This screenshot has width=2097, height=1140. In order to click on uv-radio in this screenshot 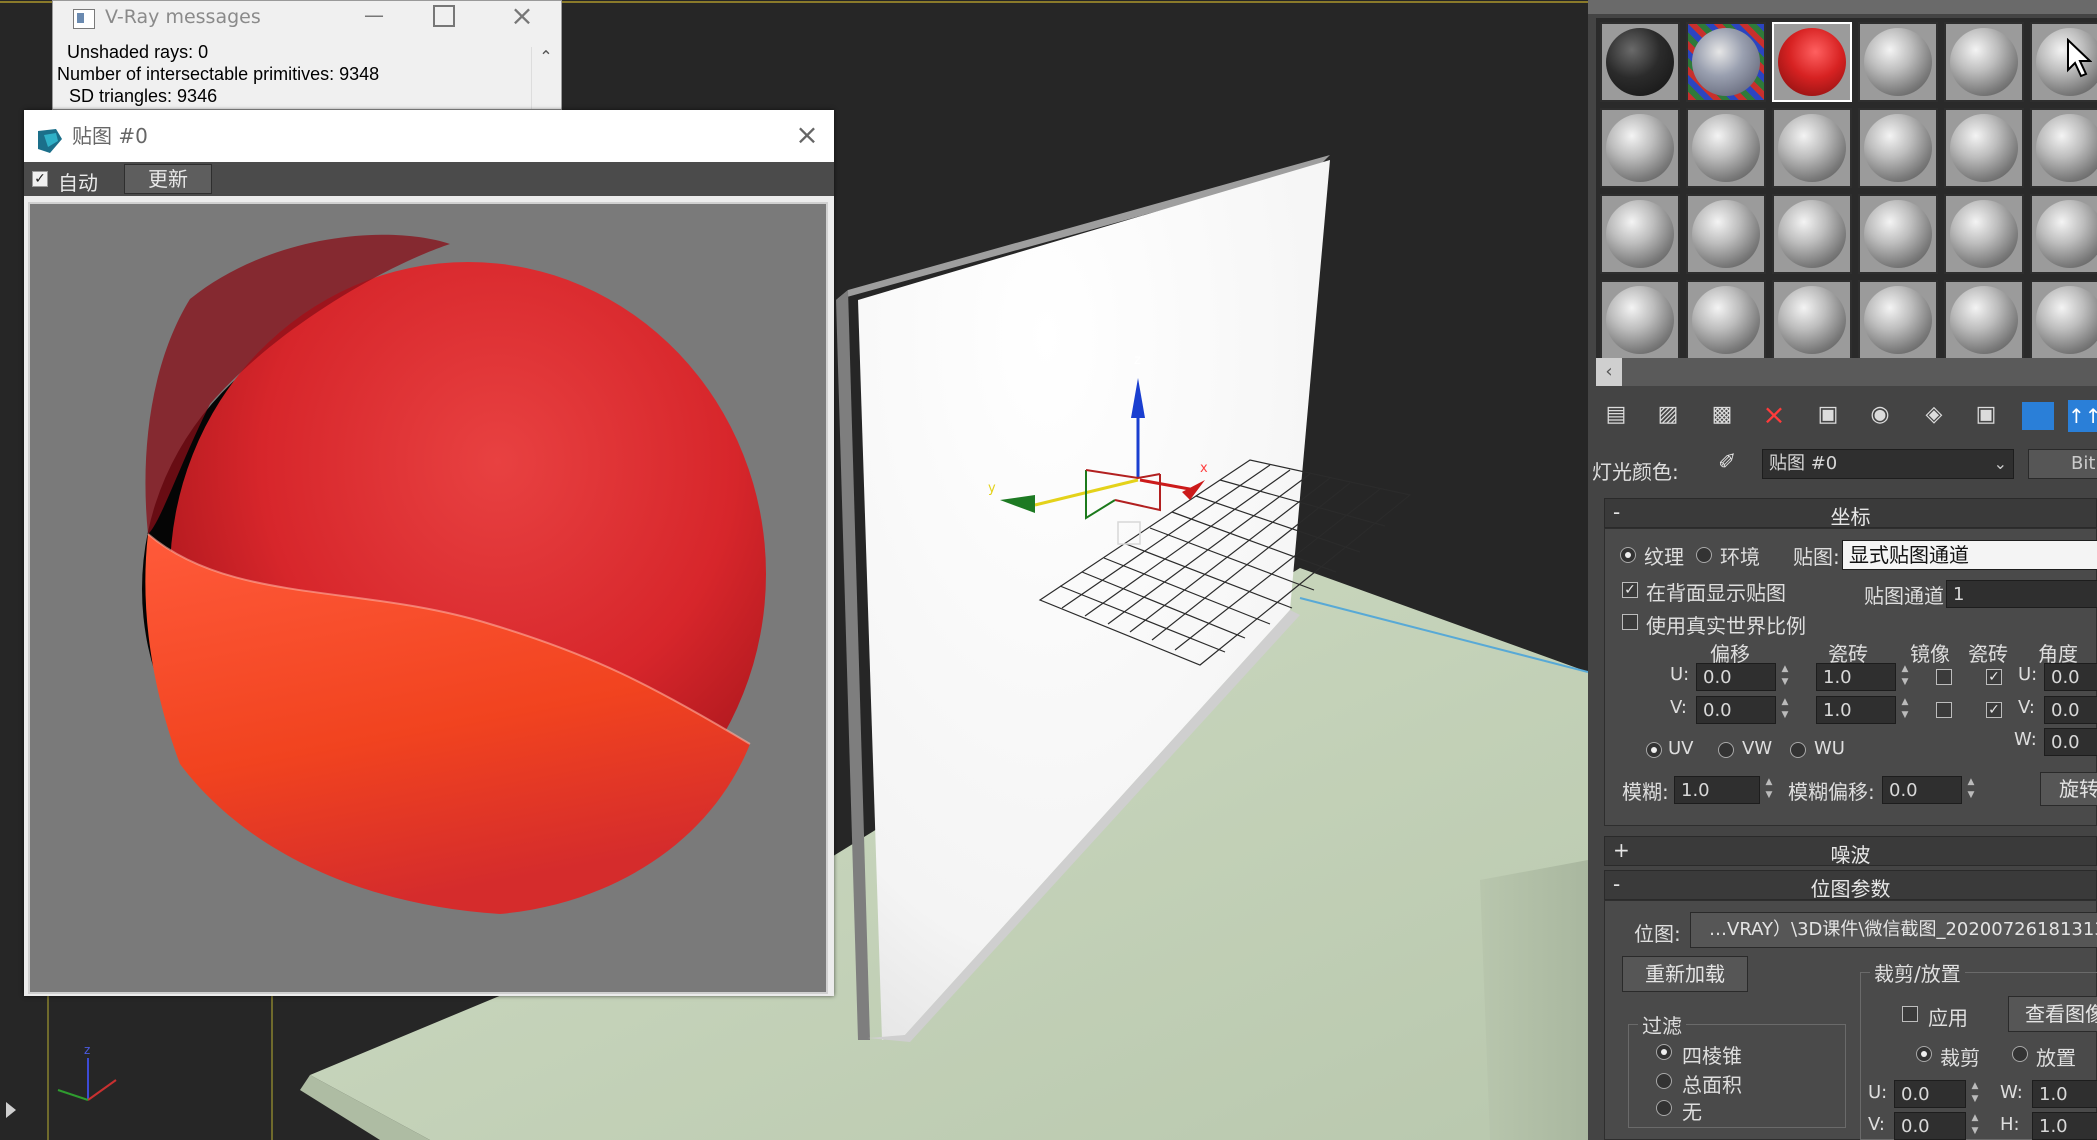, I will do `click(1654, 750)`.